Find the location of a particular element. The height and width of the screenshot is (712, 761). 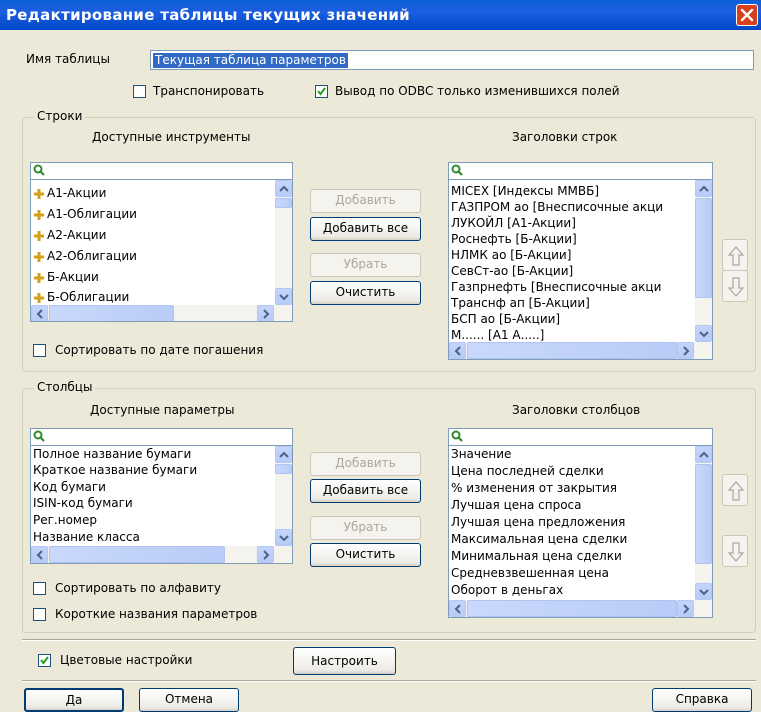

list-item: Значение is located at coordinates (481, 454).